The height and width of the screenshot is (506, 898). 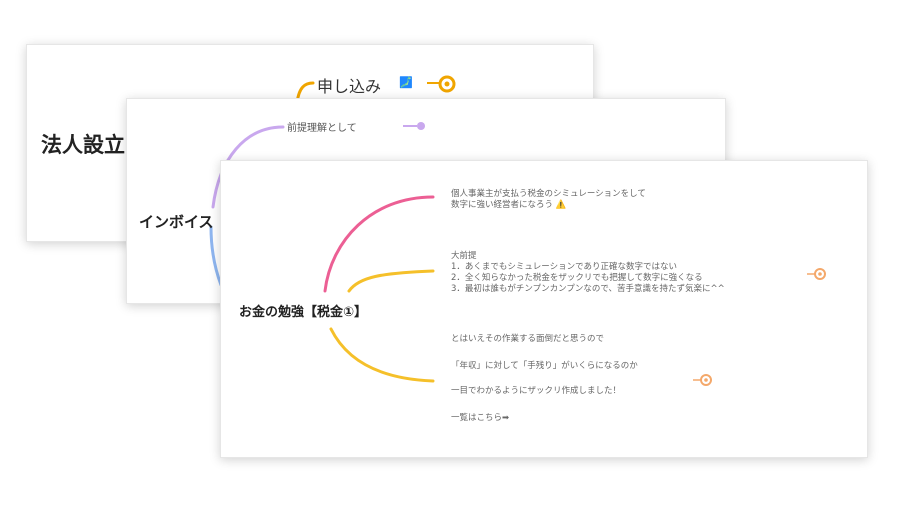 What do you see at coordinates (588, 289) in the screenshot?
I see `card3-node2-line4: 3．最初は誰もがチンプンカンプンなので、苦手意識を持たず気楽に^^` at bounding box center [588, 289].